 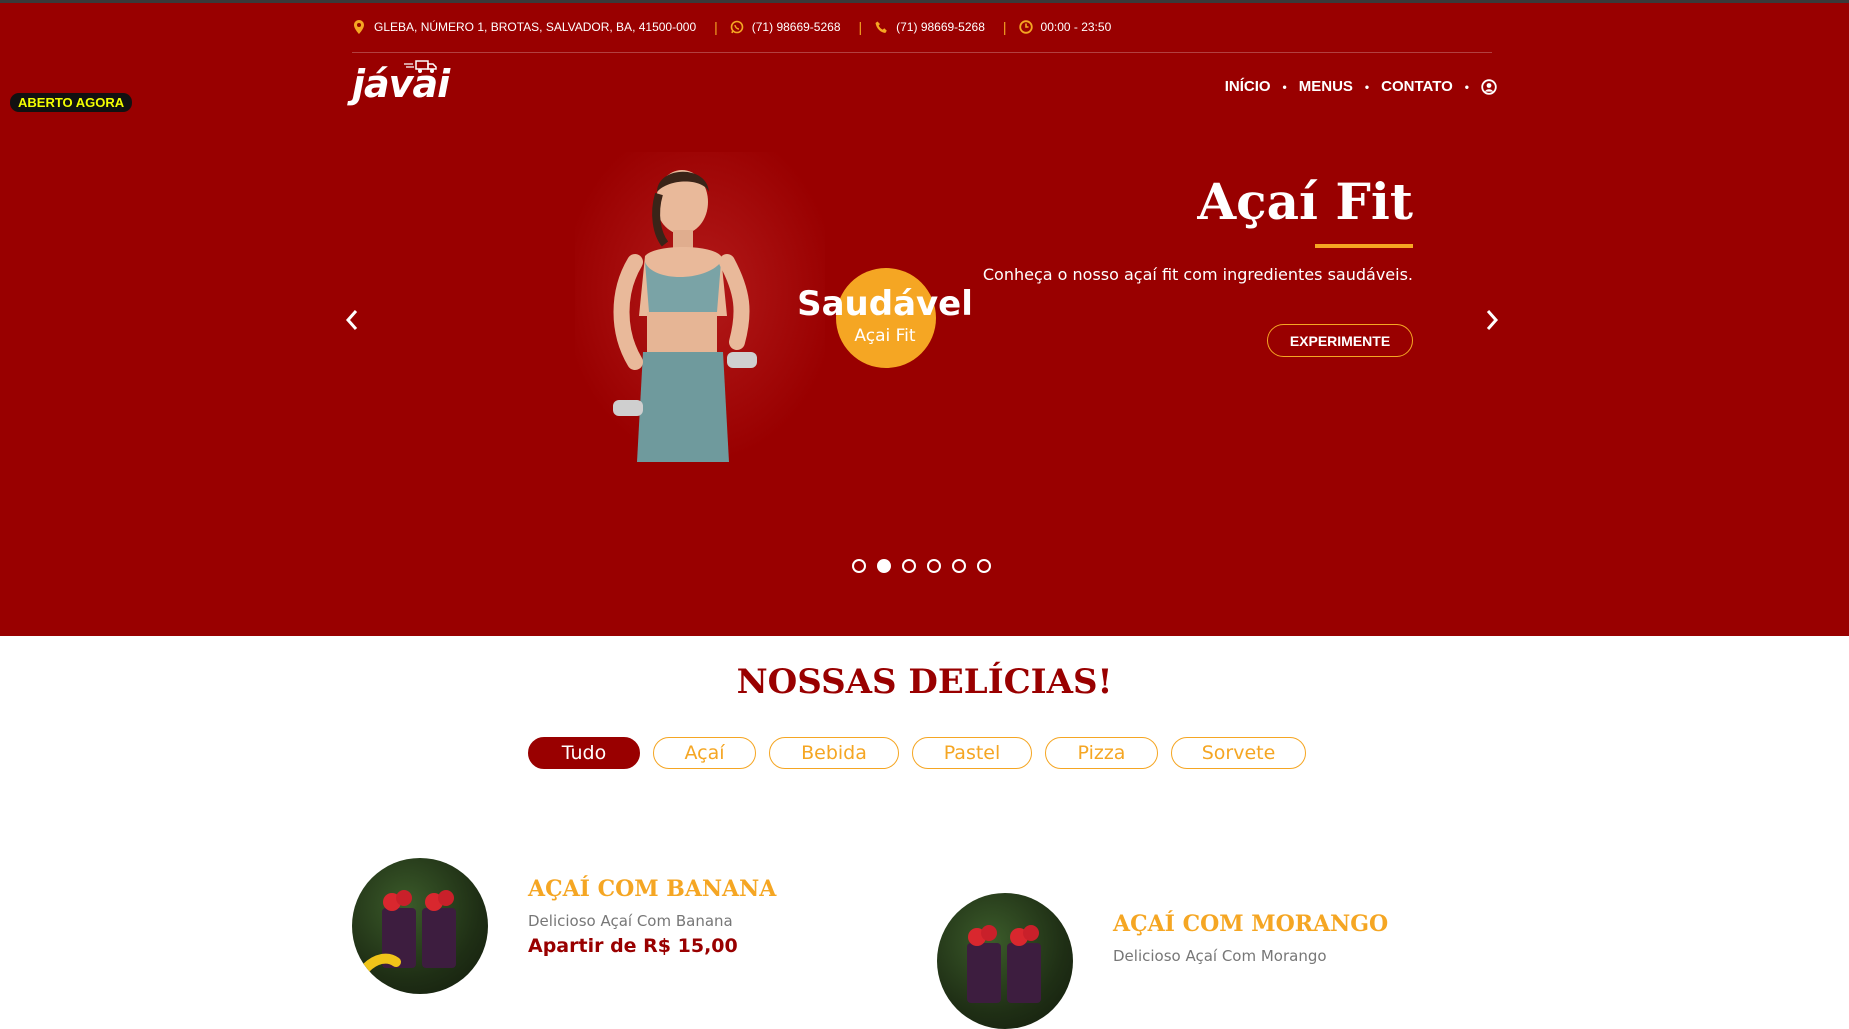 I want to click on carousel-dot-active, so click(x=884, y=566).